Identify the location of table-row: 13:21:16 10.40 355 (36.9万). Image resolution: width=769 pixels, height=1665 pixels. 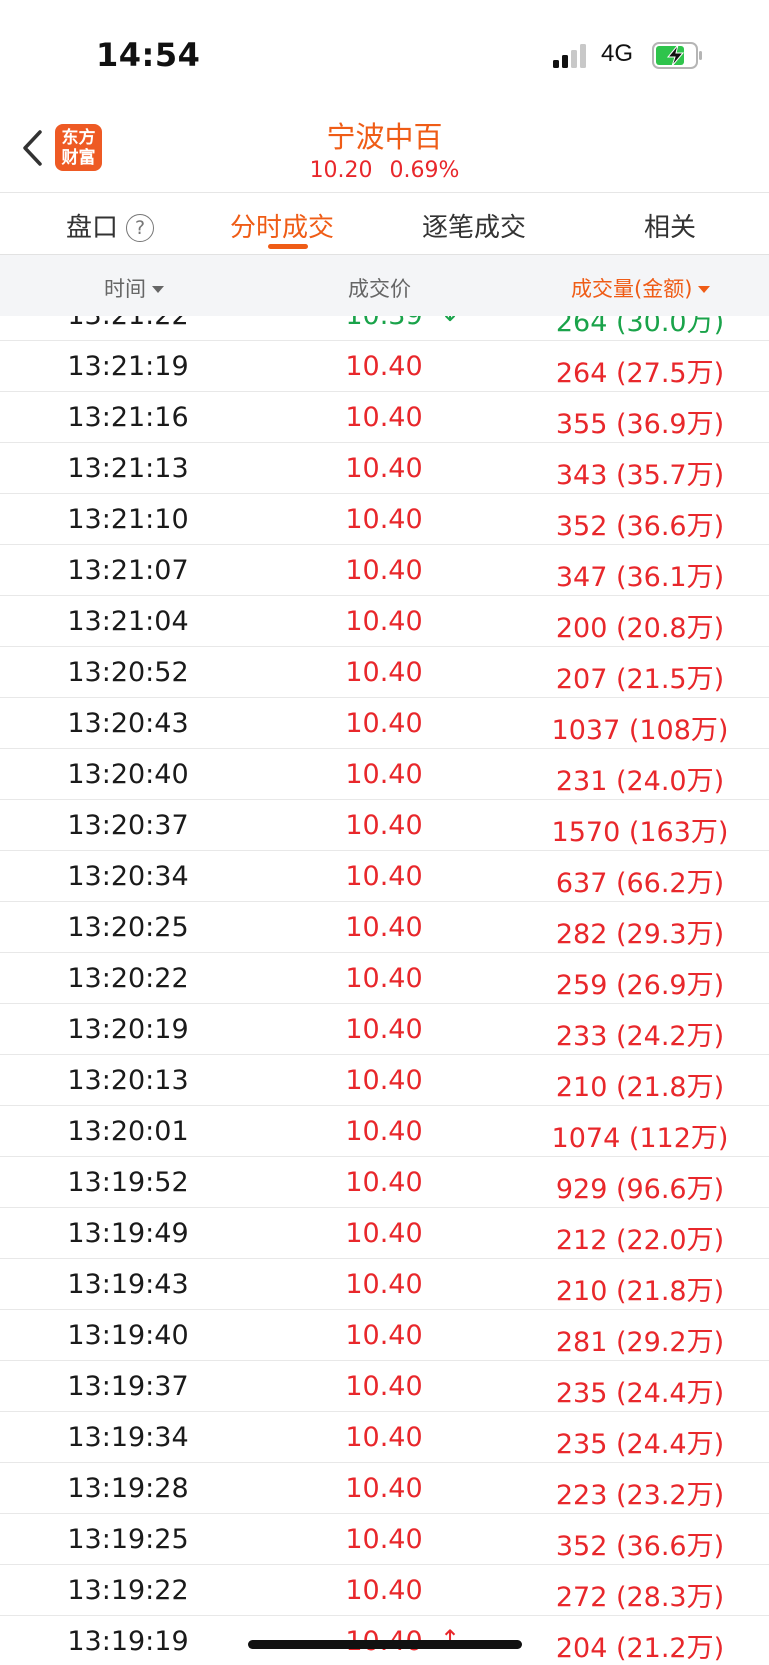
(384, 417).